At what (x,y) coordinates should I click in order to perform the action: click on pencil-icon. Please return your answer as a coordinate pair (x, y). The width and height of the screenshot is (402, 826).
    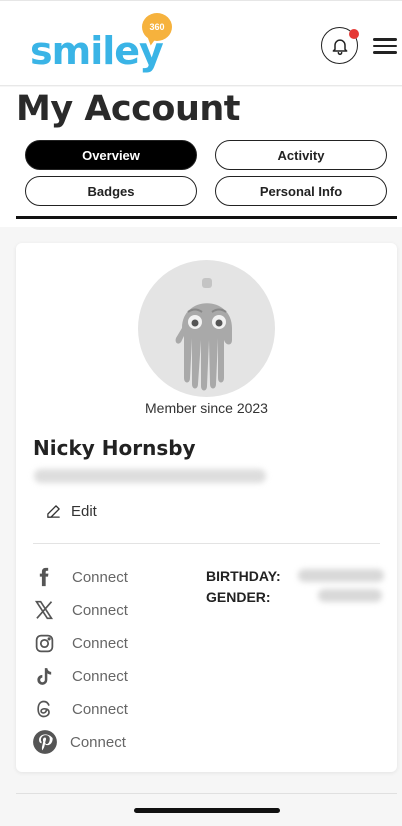
    Looking at the image, I should click on (53, 511).